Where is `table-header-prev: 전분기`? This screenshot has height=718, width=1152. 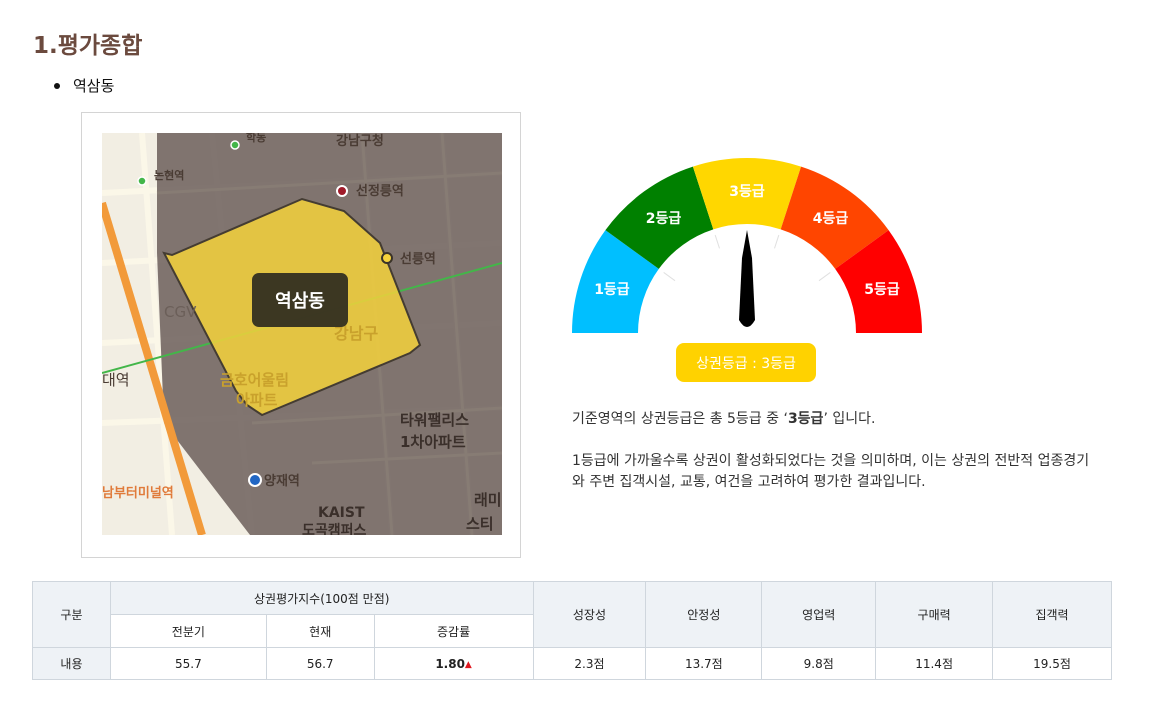
table-header-prev: 전분기 is located at coordinates (188, 631).